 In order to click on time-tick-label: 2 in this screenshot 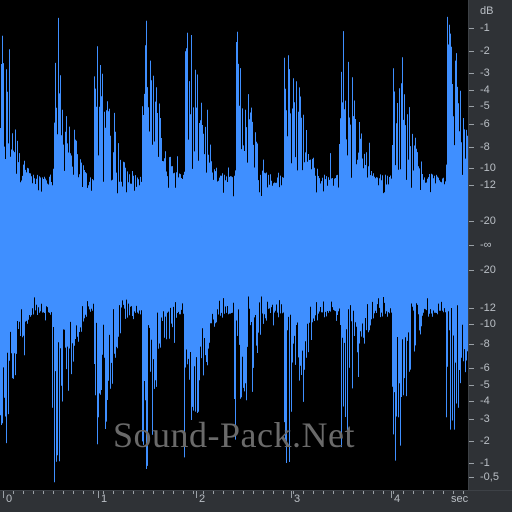, I will do `click(202, 499)`.